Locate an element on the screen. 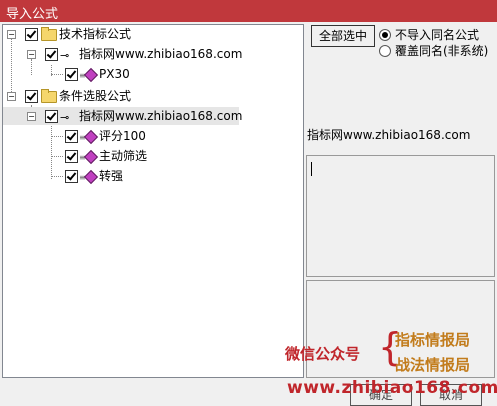 Image resolution: width=497 pixels, height=406 pixels. tree-node-group1: − 技术指标公式 is located at coordinates (152, 34).